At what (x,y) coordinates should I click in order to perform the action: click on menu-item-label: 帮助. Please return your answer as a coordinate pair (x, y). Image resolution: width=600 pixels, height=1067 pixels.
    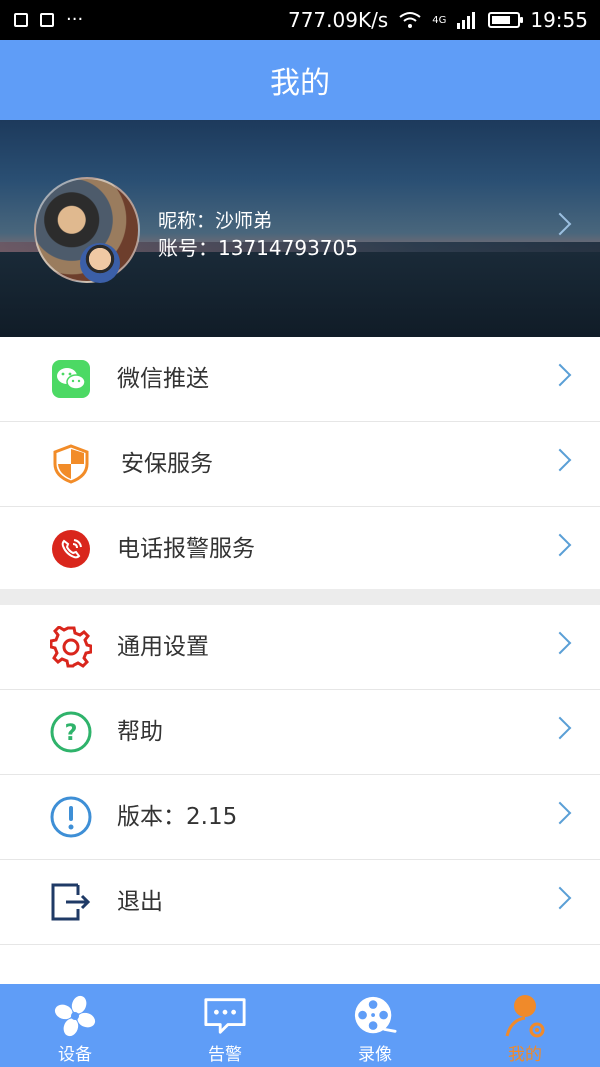
    Looking at the image, I should click on (140, 732).